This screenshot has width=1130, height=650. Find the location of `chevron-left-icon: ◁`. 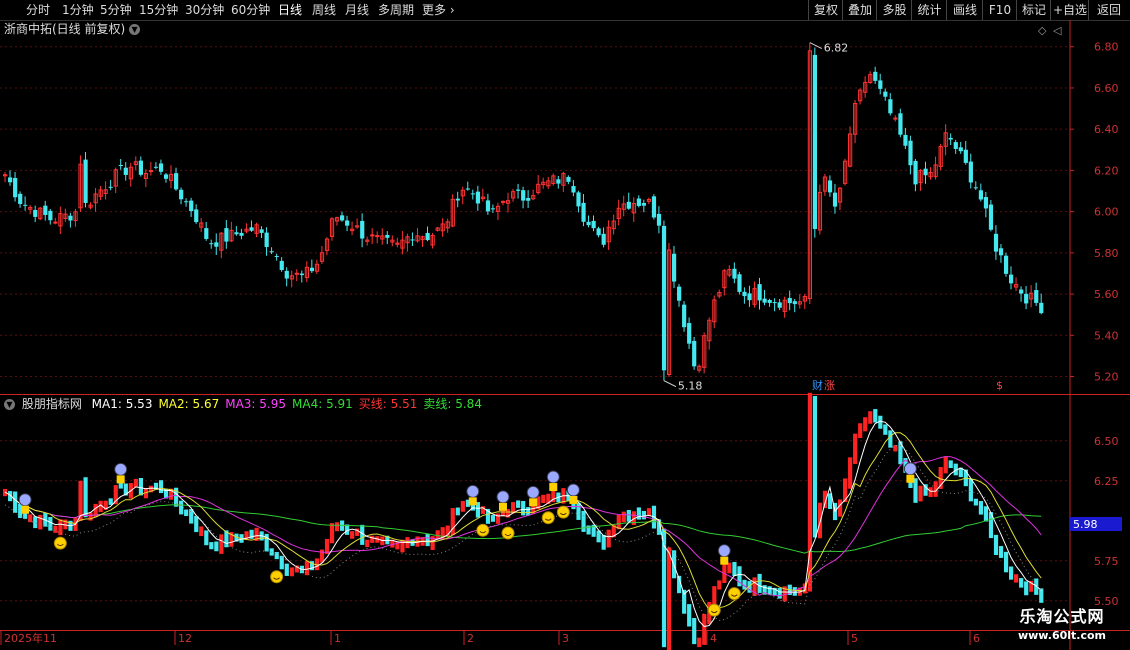

chevron-left-icon: ◁ is located at coordinates (1057, 30).